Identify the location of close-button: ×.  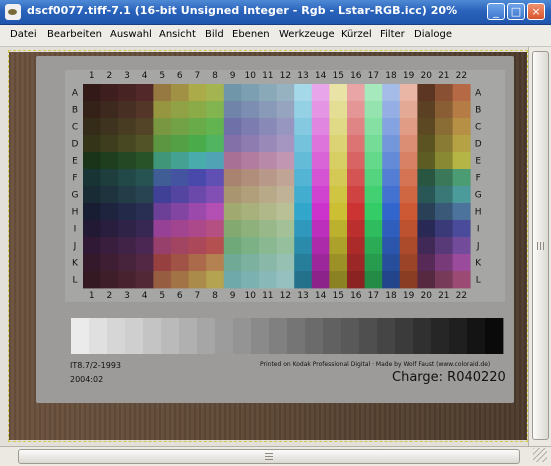
(536, 11).